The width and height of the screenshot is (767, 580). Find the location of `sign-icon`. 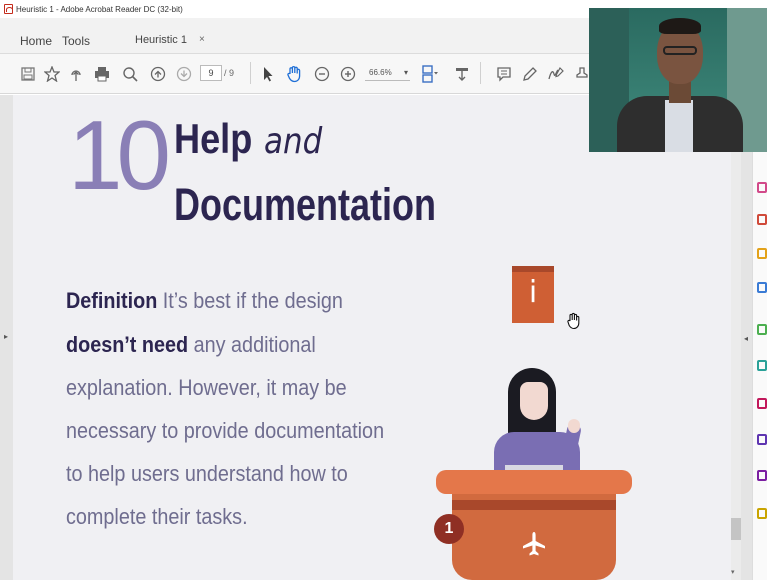

sign-icon is located at coordinates (556, 74).